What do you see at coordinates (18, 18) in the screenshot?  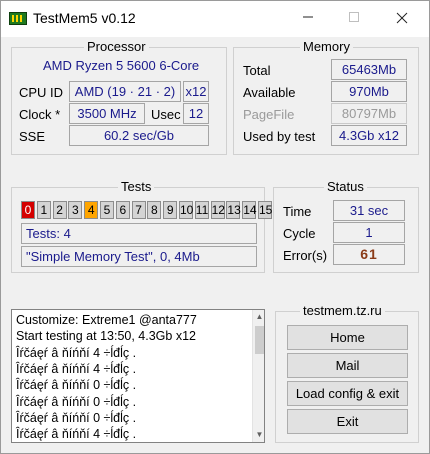 I see `memory-chip-icon` at bounding box center [18, 18].